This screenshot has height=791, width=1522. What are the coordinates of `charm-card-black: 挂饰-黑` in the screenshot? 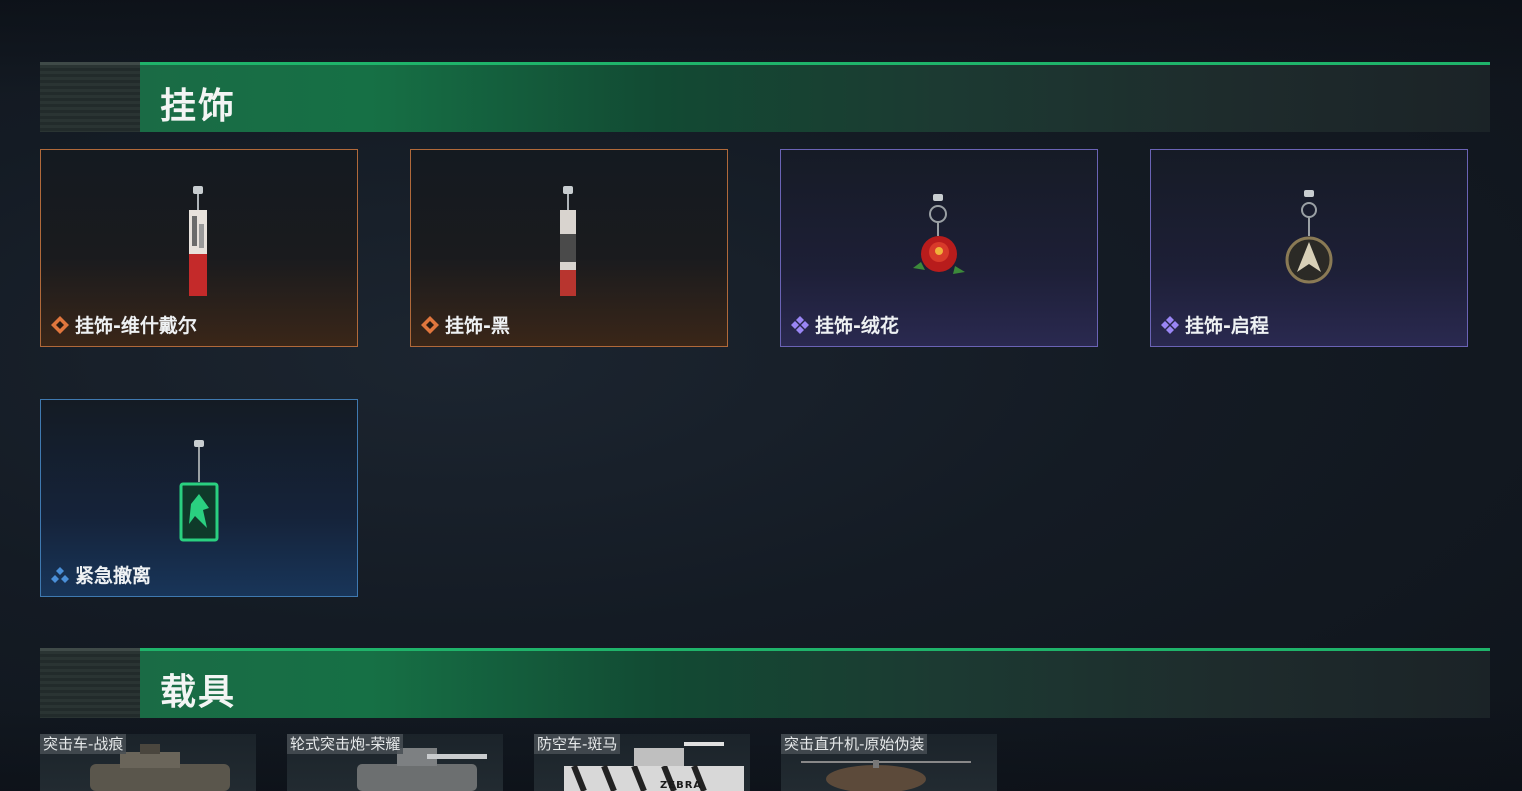 It's located at (569, 248).